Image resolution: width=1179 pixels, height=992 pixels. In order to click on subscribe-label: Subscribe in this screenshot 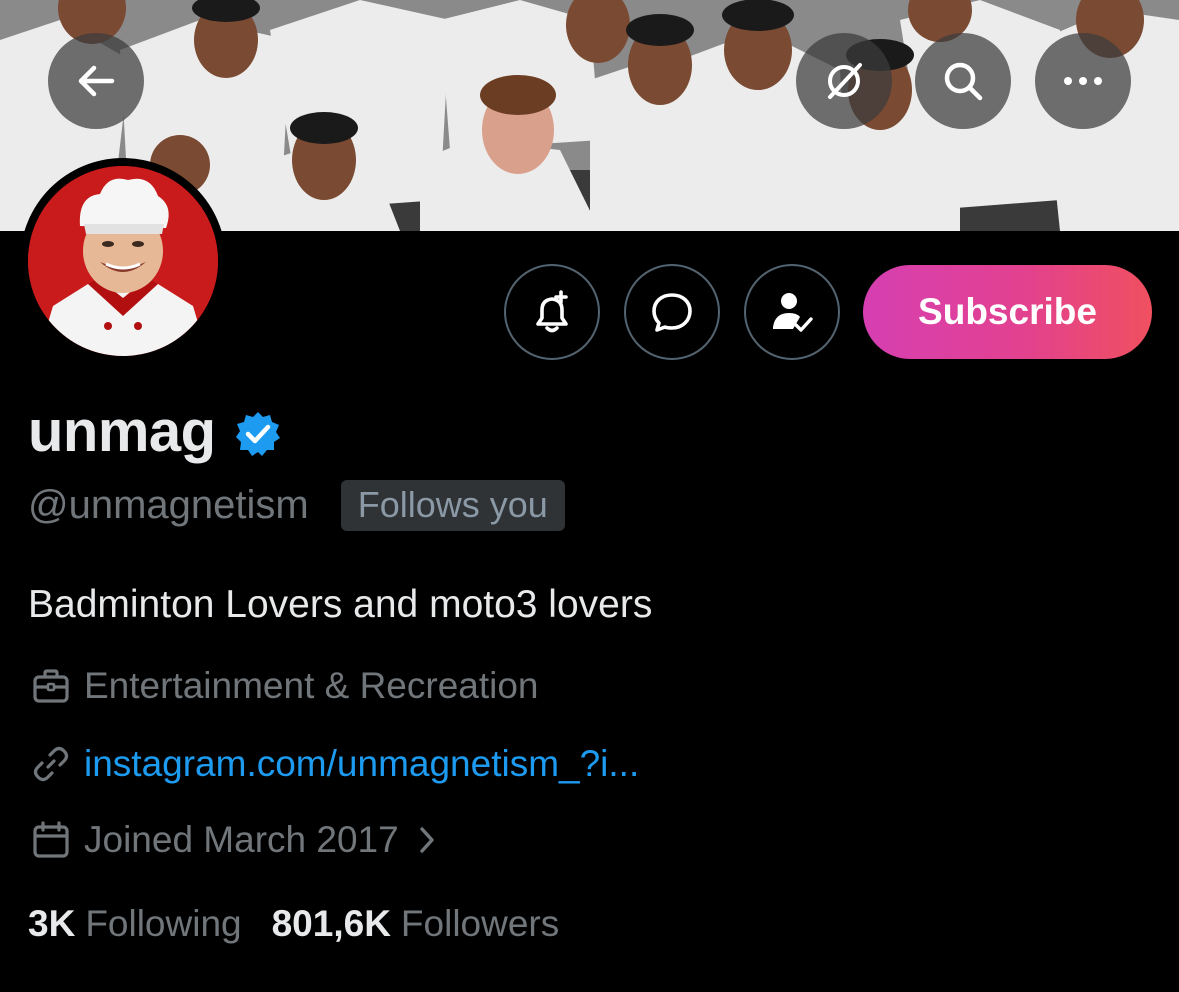, I will do `click(1007, 311)`.